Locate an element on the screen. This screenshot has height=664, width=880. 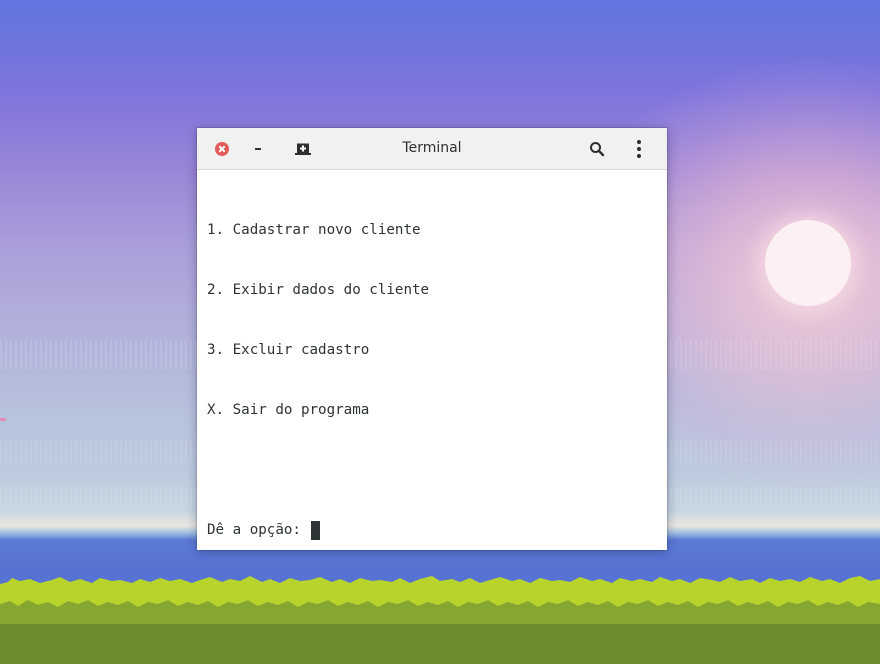
close-icon is located at coordinates (222, 149).